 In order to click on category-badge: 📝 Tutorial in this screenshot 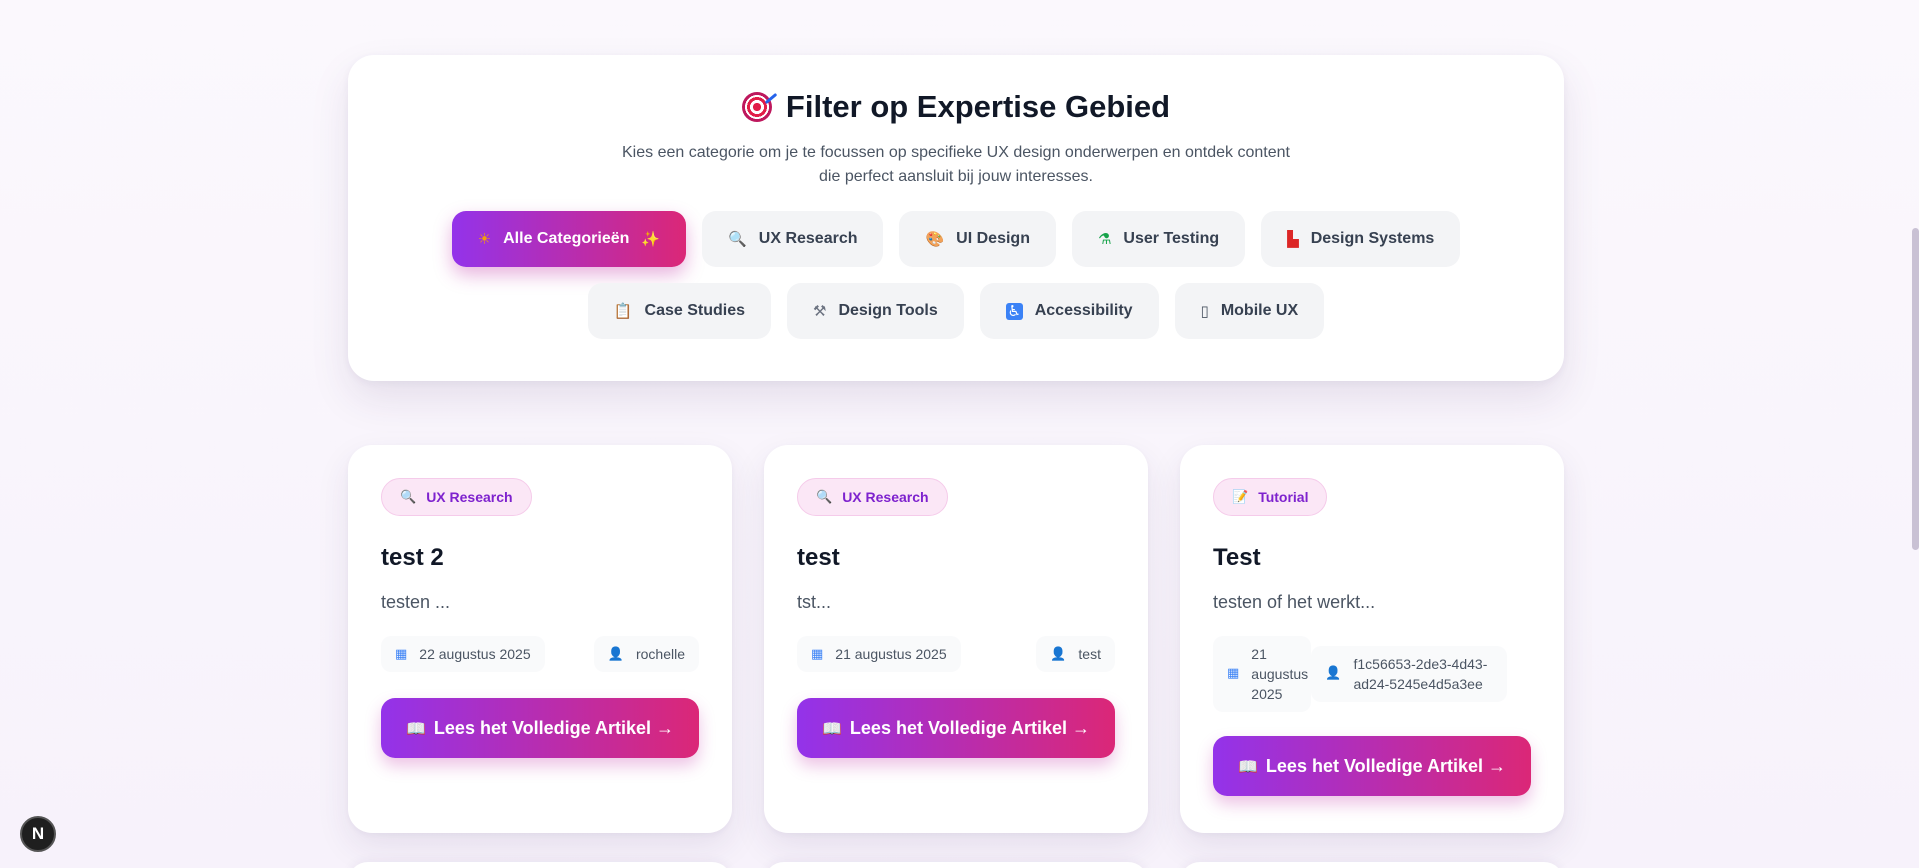, I will do `click(1270, 497)`.